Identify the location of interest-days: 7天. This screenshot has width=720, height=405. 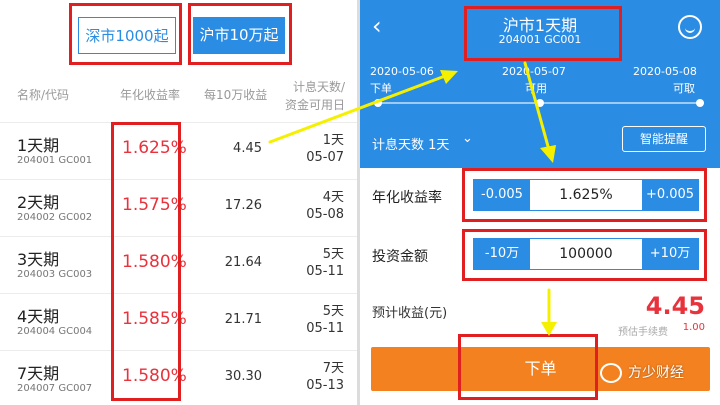
(333, 368).